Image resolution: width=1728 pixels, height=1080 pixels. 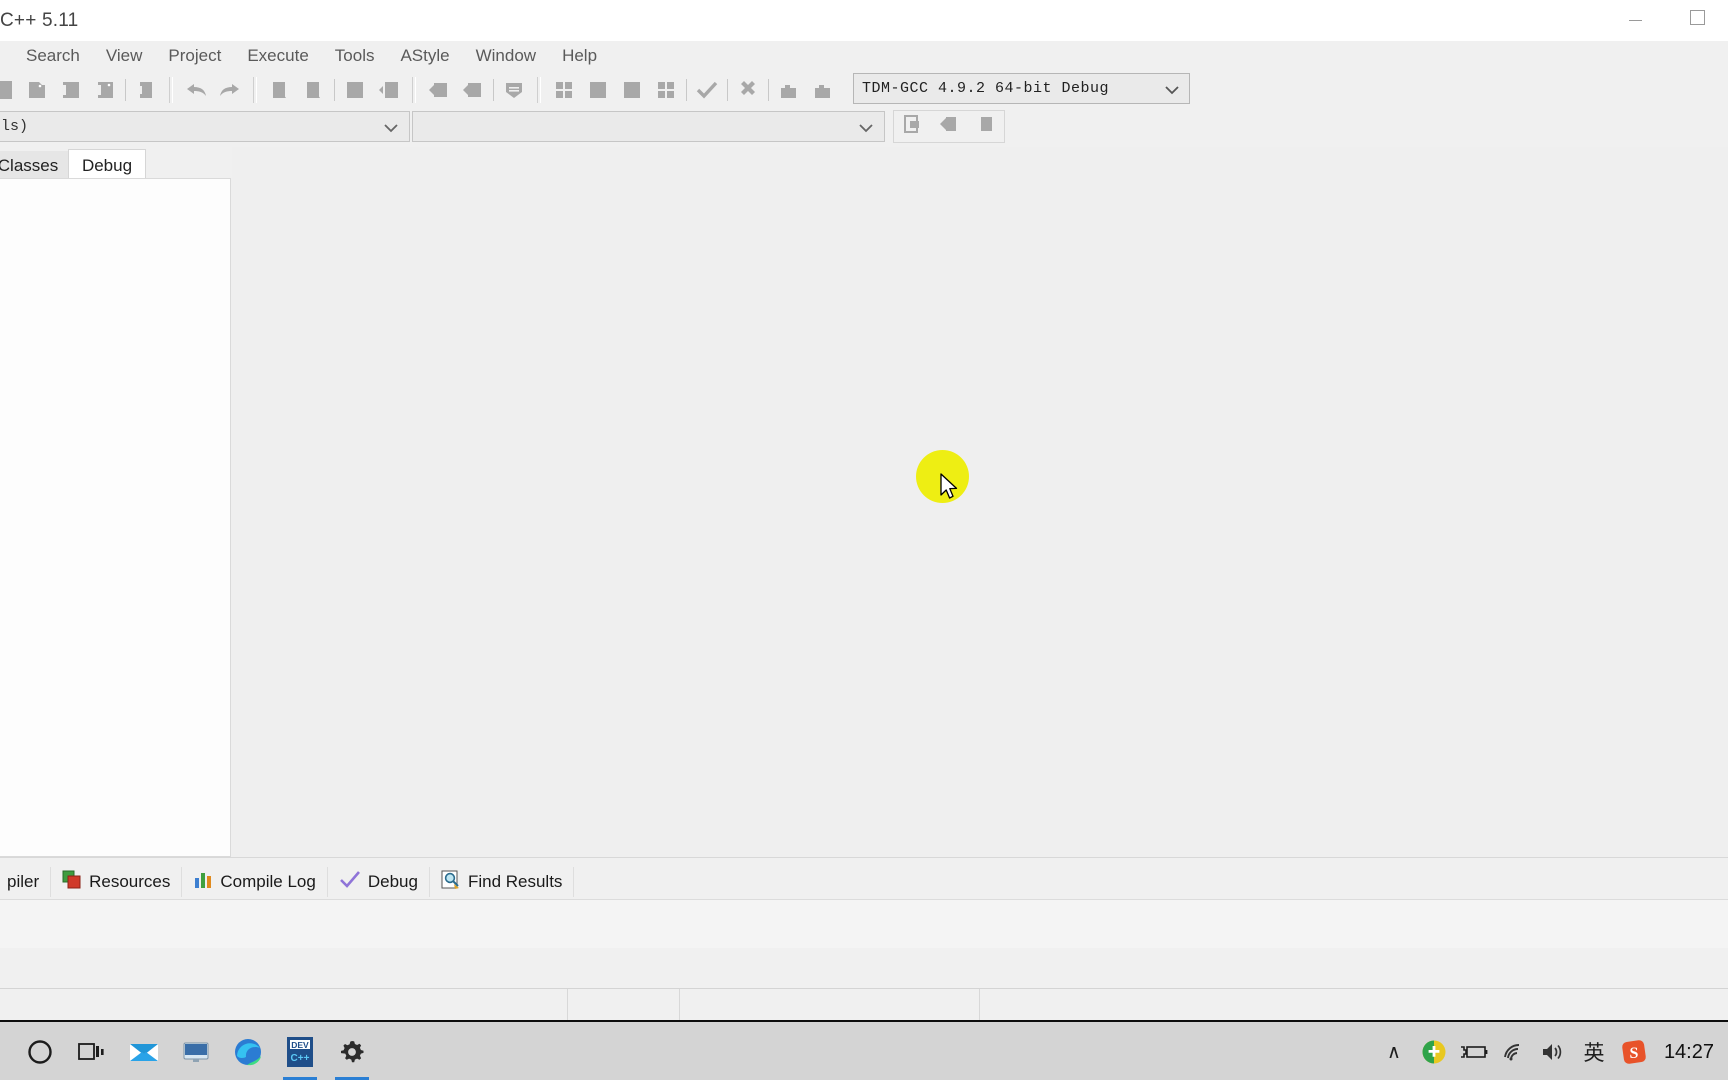 What do you see at coordinates (598, 90) in the screenshot?
I see `run-button` at bounding box center [598, 90].